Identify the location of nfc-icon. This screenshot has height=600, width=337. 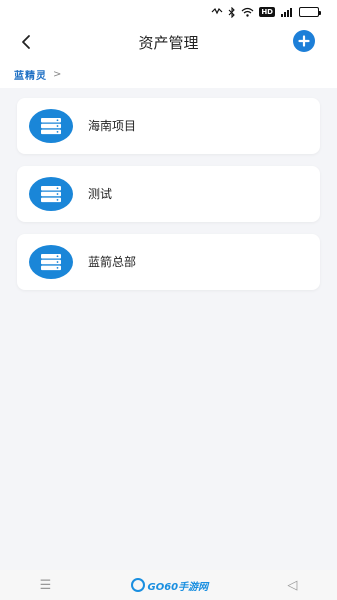
(217, 12).